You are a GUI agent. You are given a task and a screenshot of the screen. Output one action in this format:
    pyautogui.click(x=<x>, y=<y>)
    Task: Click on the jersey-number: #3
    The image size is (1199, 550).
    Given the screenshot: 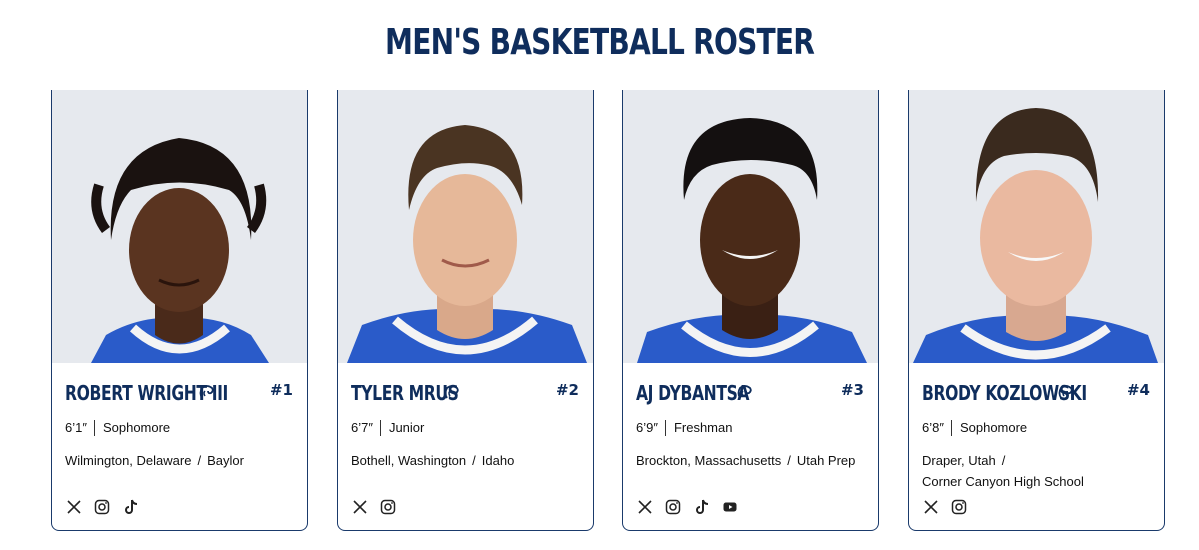 What is the action you would take?
    pyautogui.click(x=852, y=390)
    